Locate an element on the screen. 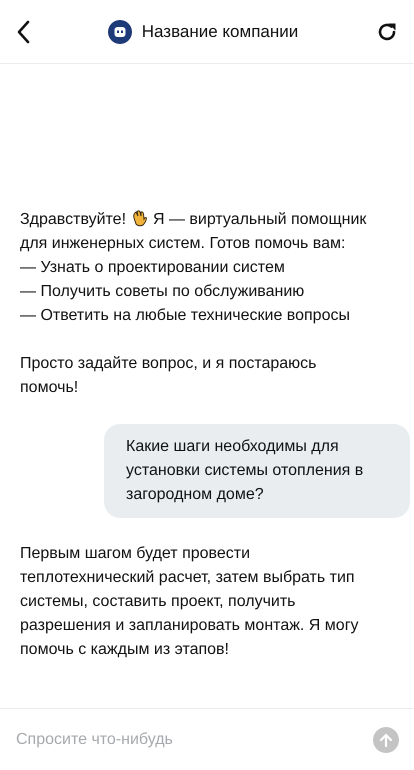 The width and height of the screenshot is (414, 770). refresh-icon is located at coordinates (387, 31).